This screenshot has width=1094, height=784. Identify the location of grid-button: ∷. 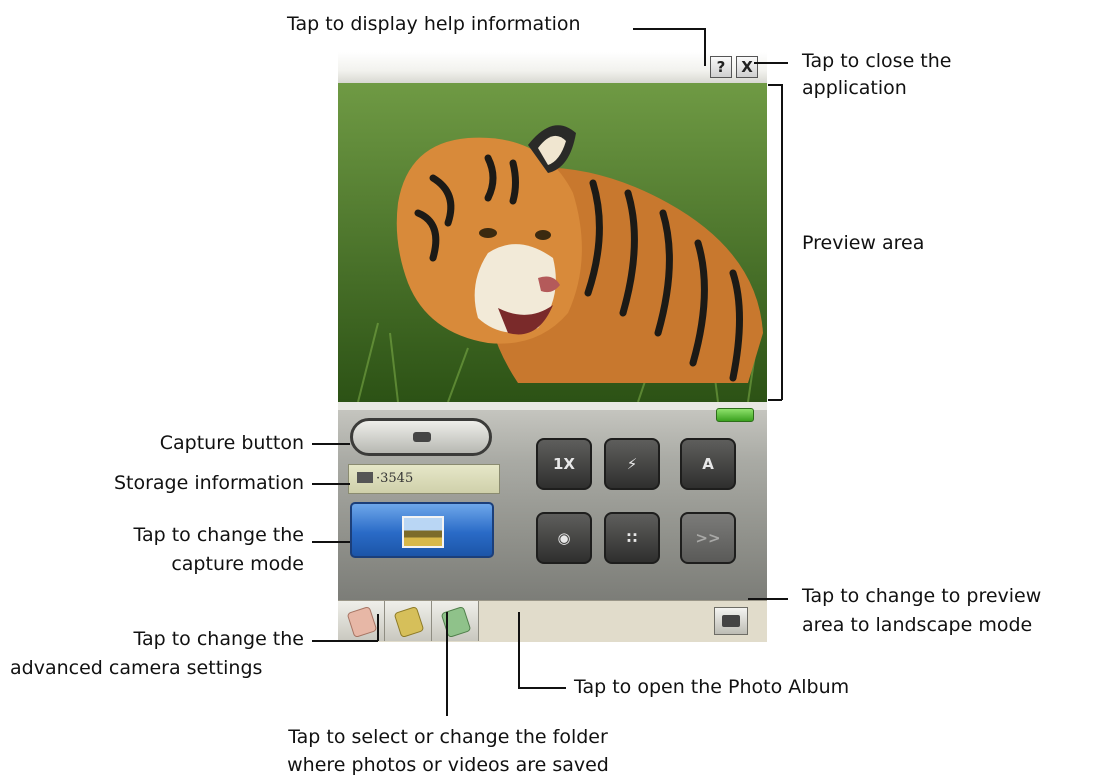
(632, 538).